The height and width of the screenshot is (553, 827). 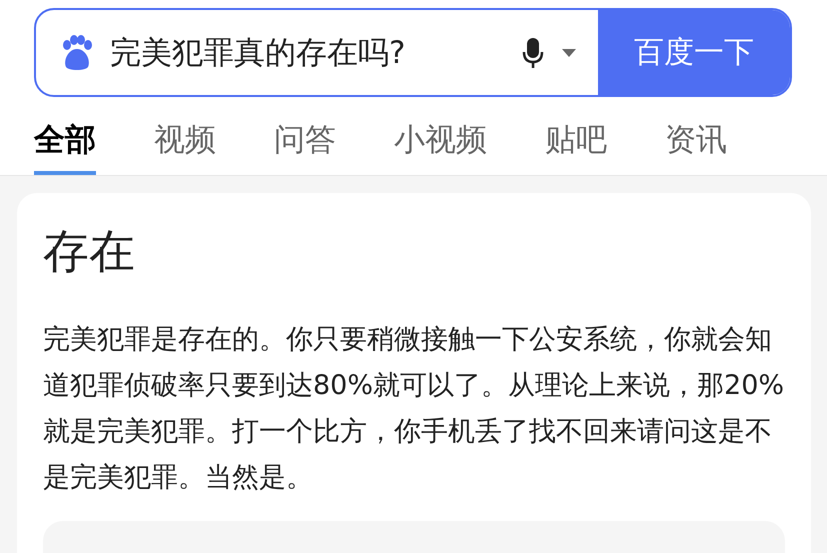 What do you see at coordinates (696, 147) in the screenshot?
I see `tab: 资讯` at bounding box center [696, 147].